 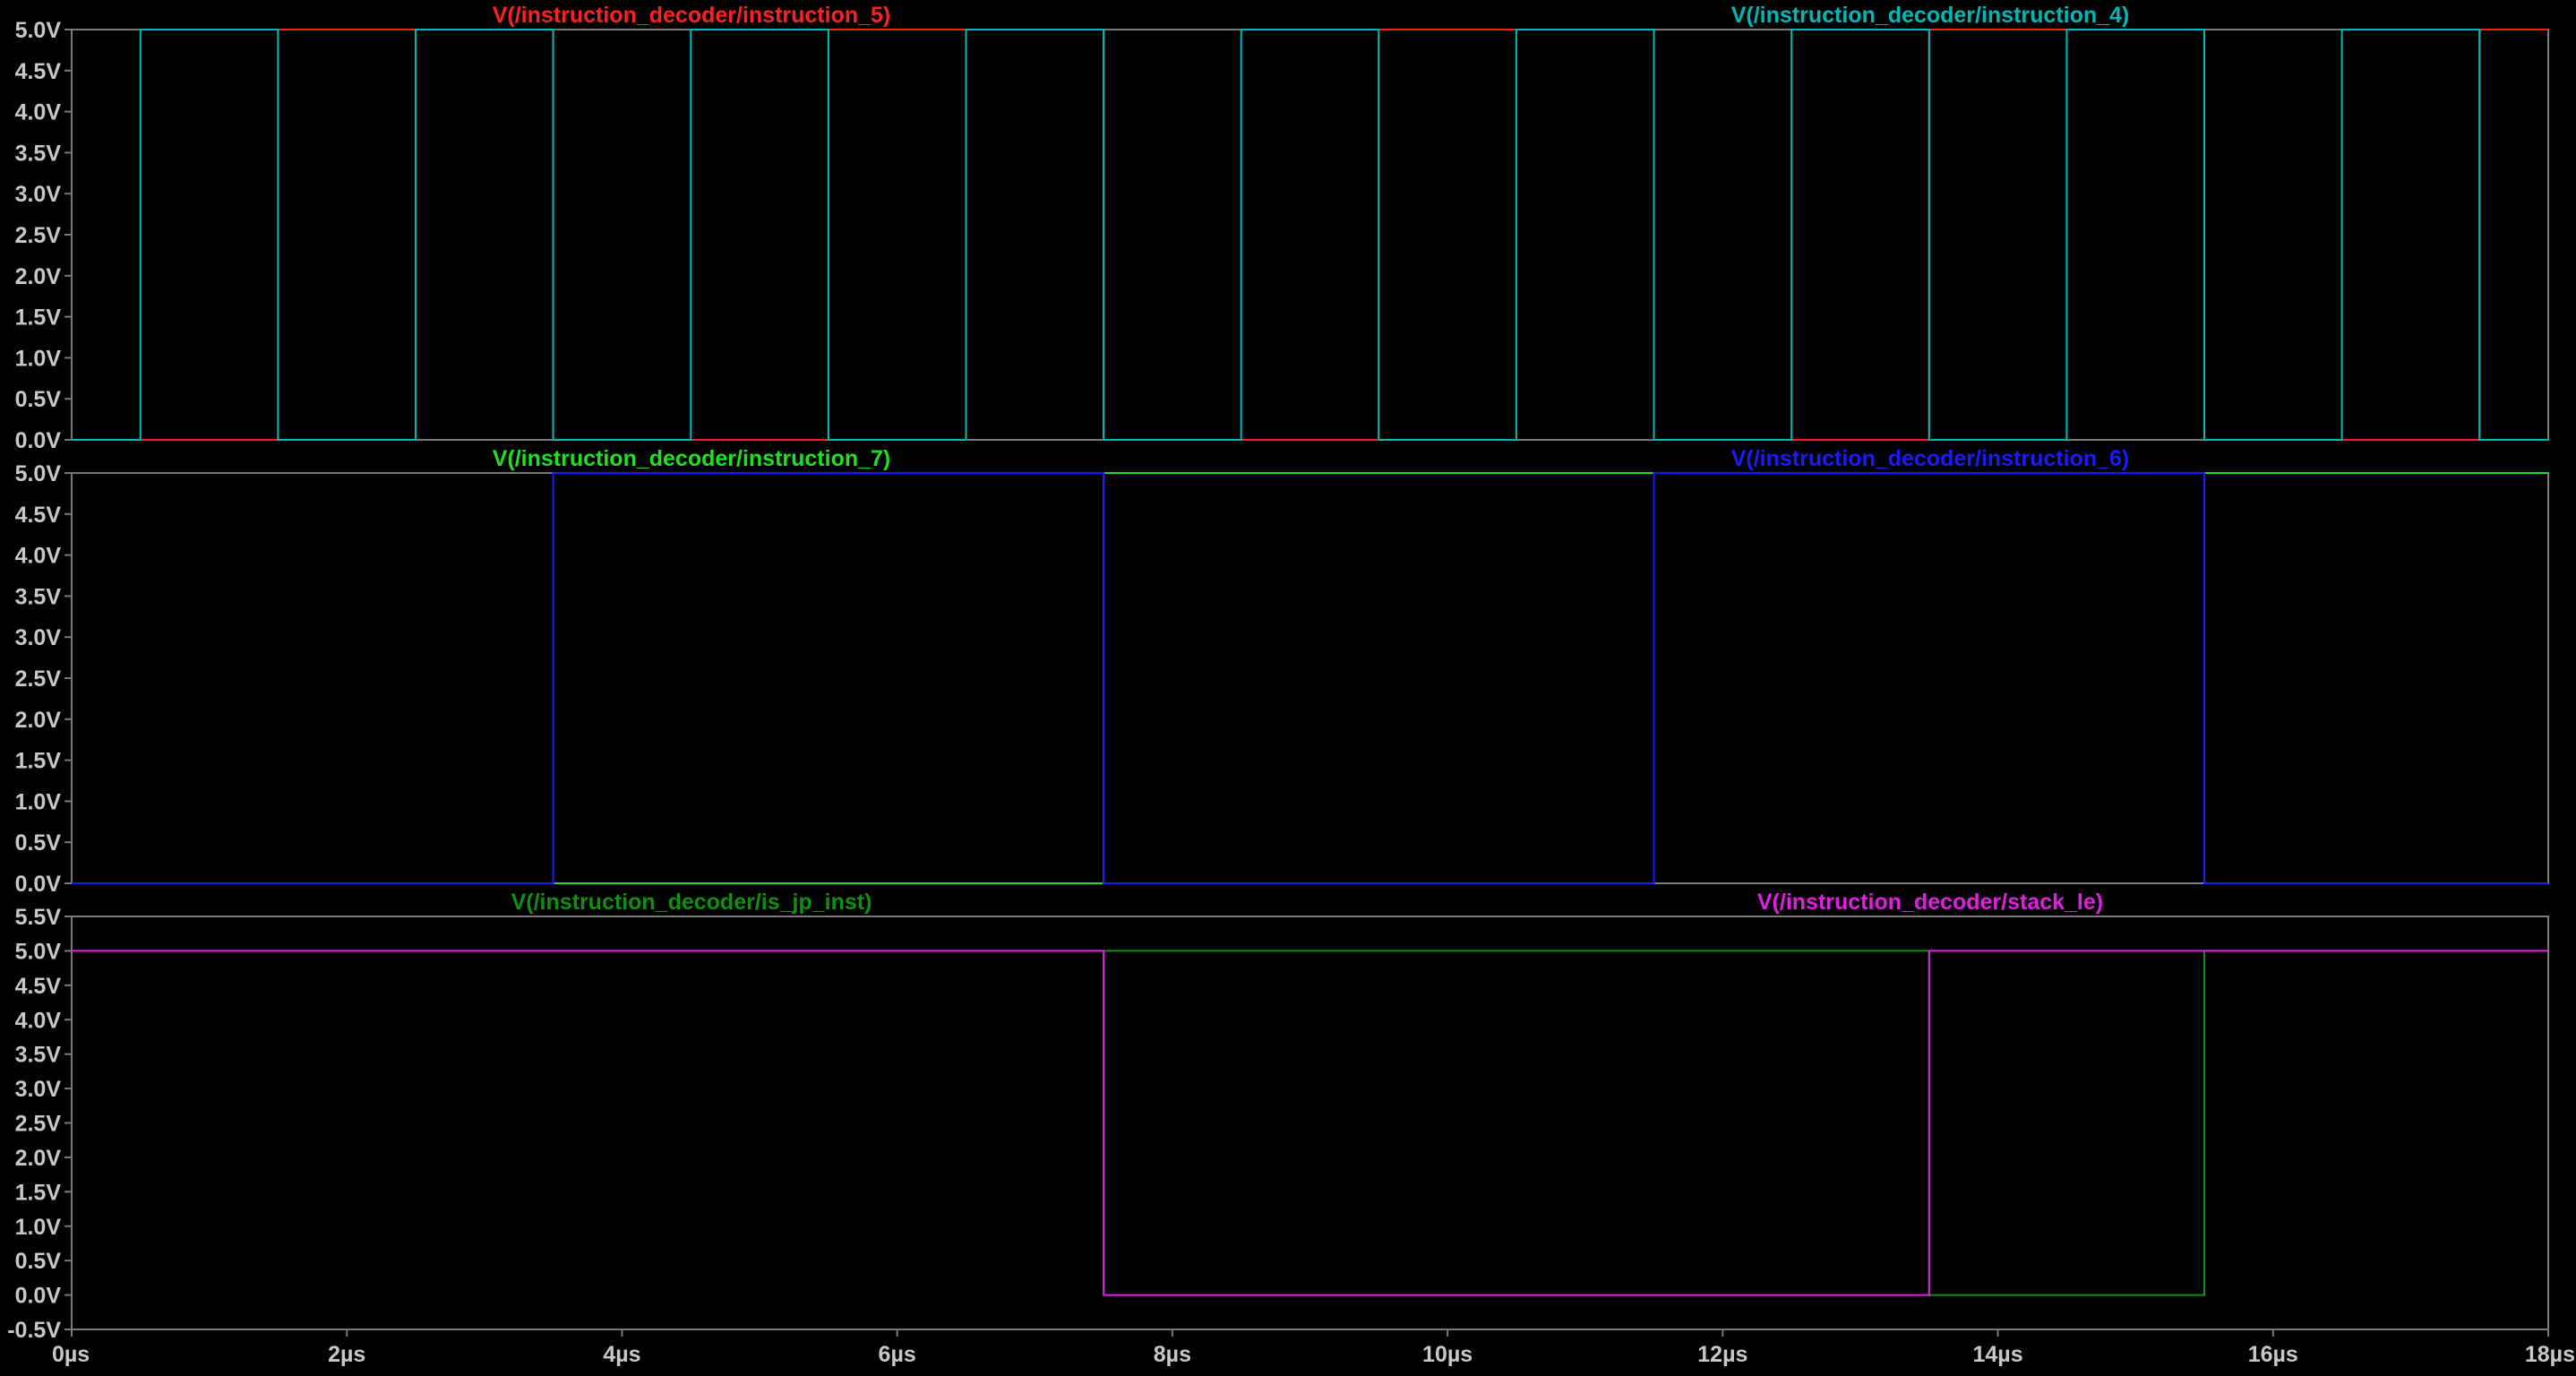 What do you see at coordinates (1930, 458) in the screenshot?
I see `legend-entry: V(/instruction_decoder/instruction_6)` at bounding box center [1930, 458].